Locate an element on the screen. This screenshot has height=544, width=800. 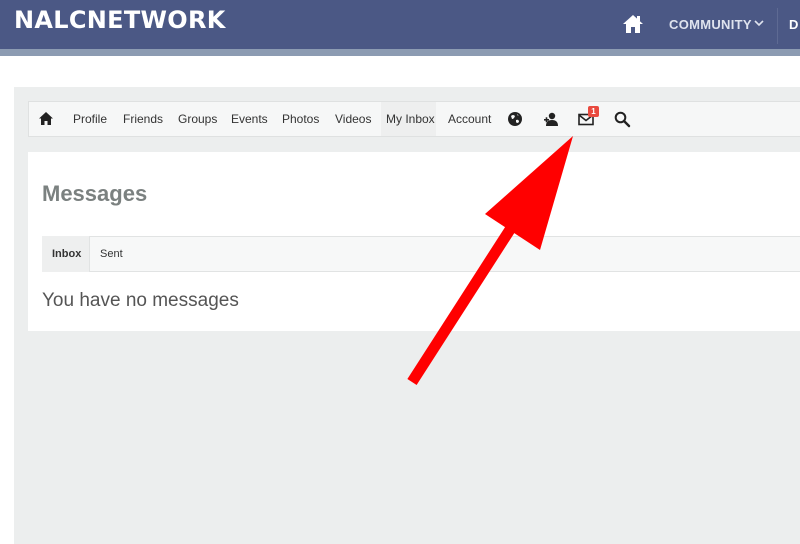
empty-state-text: You have no messages is located at coordinates (140, 300).